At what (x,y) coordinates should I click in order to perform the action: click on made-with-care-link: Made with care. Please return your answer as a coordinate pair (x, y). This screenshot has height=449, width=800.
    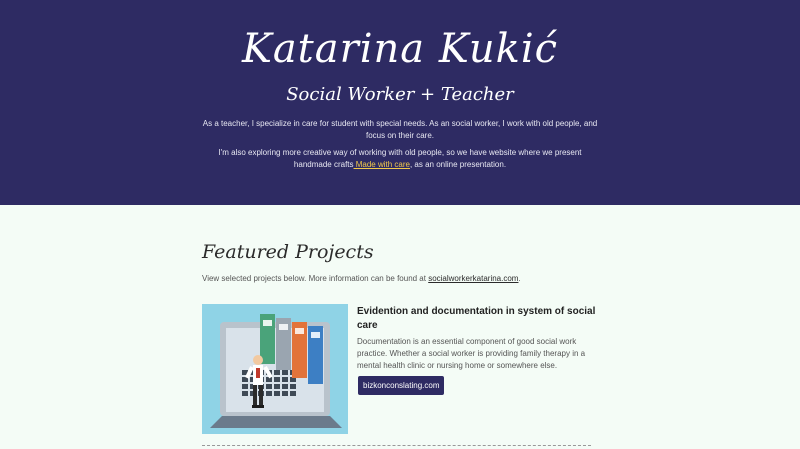
    Looking at the image, I should click on (382, 164).